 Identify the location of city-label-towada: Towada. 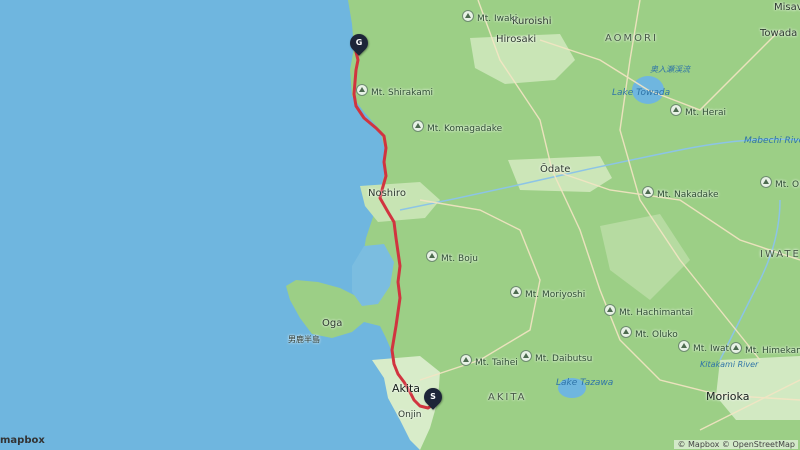
(778, 33).